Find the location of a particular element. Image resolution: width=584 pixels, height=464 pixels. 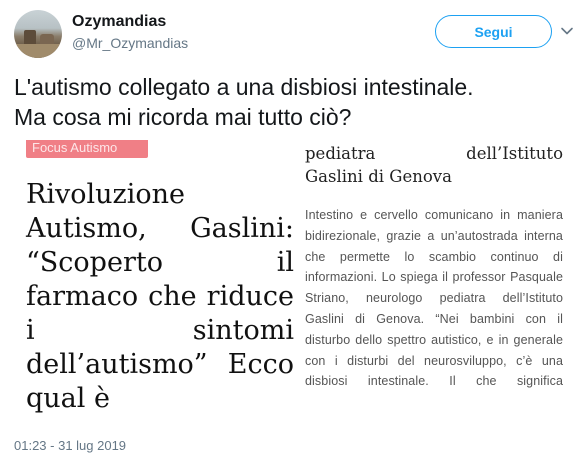

follow-button: Segui is located at coordinates (493, 31).